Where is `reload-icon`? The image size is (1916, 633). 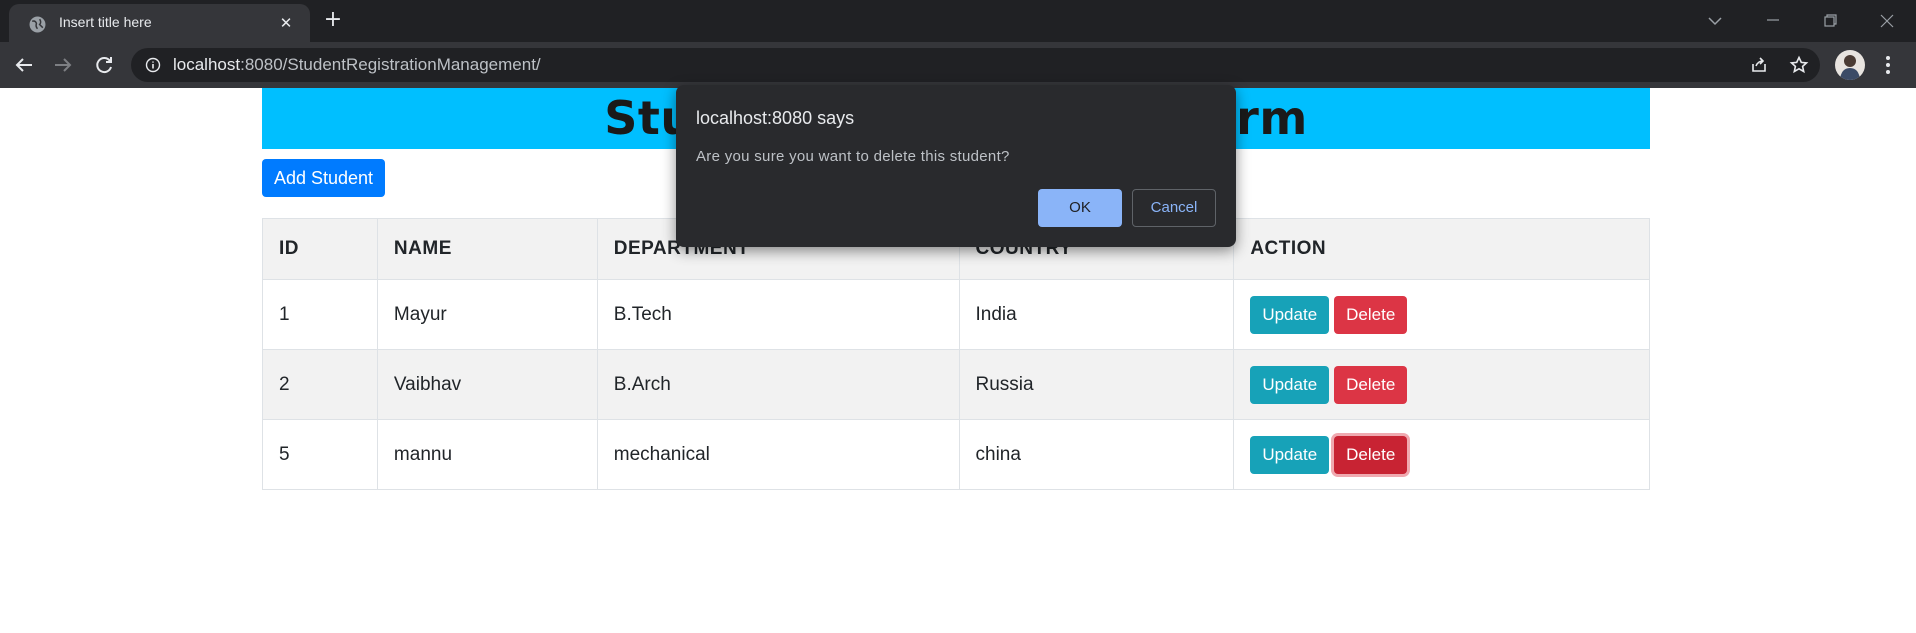
reload-icon is located at coordinates (104, 65).